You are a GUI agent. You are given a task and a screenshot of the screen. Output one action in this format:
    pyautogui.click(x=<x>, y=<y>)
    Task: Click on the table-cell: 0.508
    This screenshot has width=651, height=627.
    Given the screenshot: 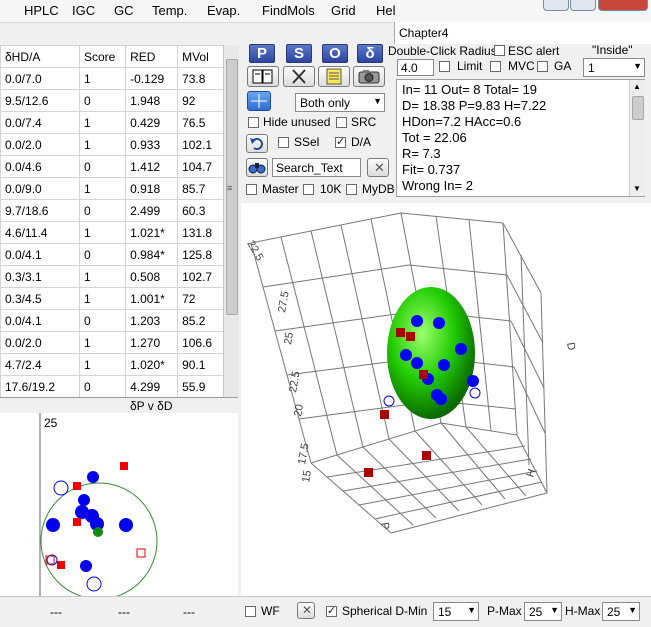 What is the action you would take?
    pyautogui.click(x=152, y=276)
    